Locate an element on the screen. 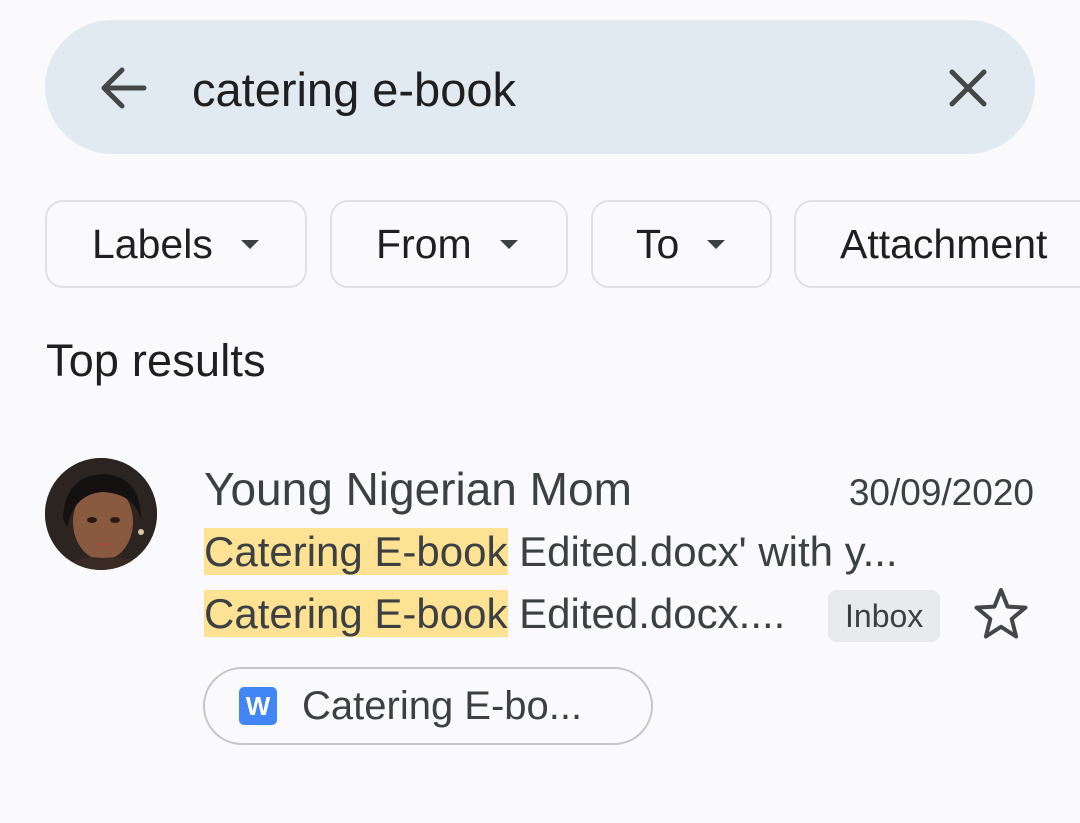 The image size is (1080, 823). search-input is located at coordinates (542, 89).